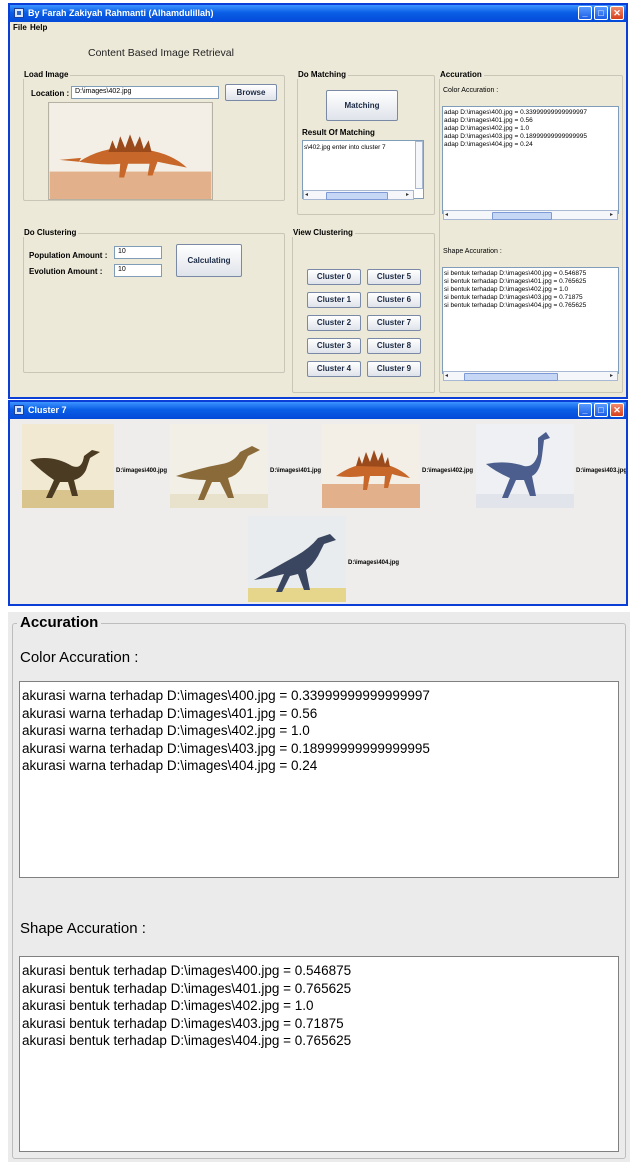 Image resolution: width=636 pixels, height=1165 pixels. I want to click on dinosaur-401-image, so click(219, 466).